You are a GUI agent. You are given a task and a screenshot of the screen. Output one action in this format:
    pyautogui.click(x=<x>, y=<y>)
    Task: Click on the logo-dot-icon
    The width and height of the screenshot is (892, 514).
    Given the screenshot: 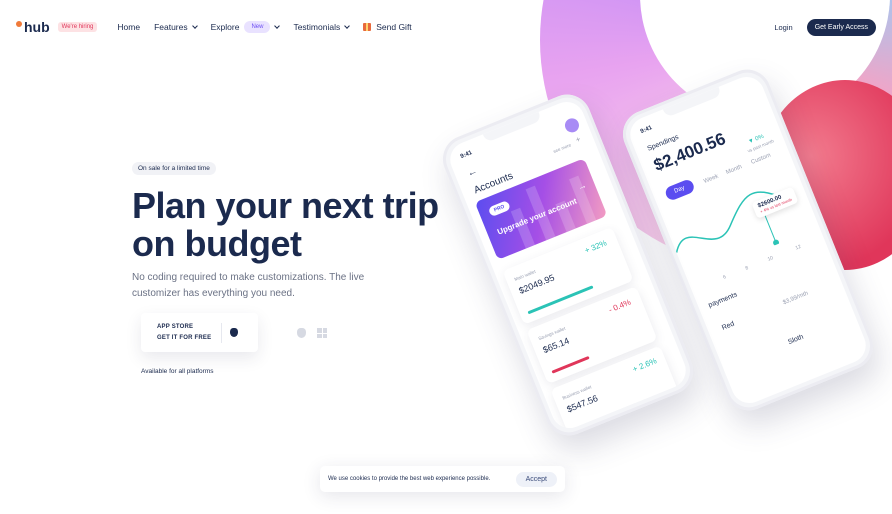 What is the action you would take?
    pyautogui.click(x=19, y=24)
    